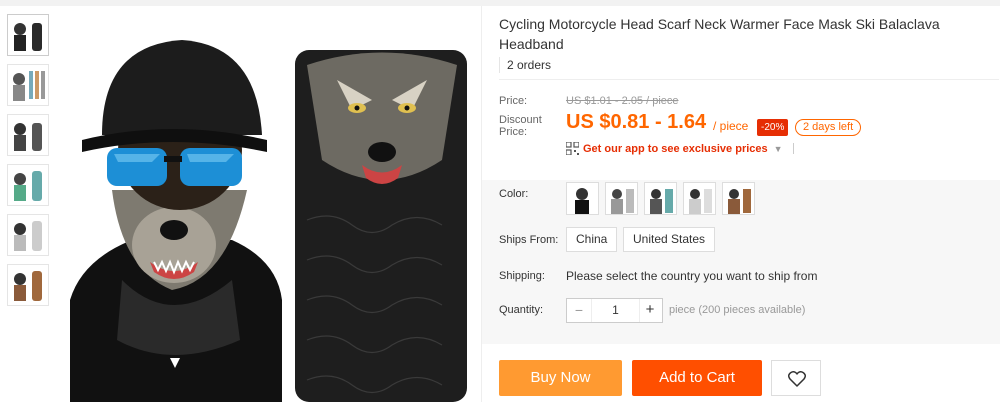  What do you see at coordinates (737, 310) in the screenshot?
I see `availability-text: piece (200 pieces available)` at bounding box center [737, 310].